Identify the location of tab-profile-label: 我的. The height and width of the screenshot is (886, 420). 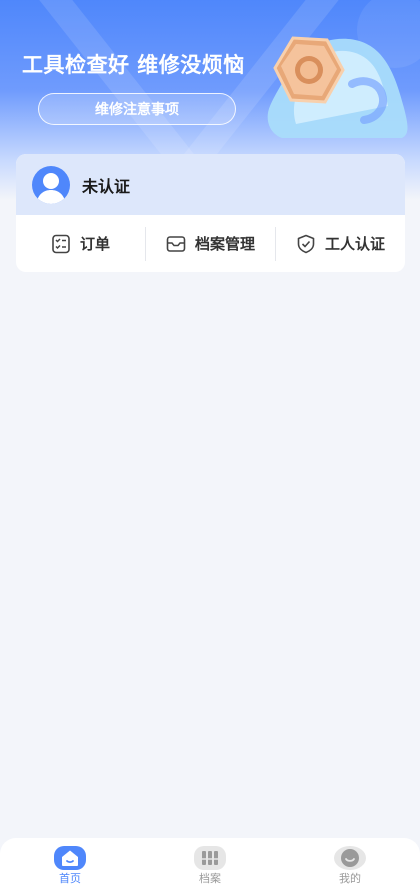
(350, 878).